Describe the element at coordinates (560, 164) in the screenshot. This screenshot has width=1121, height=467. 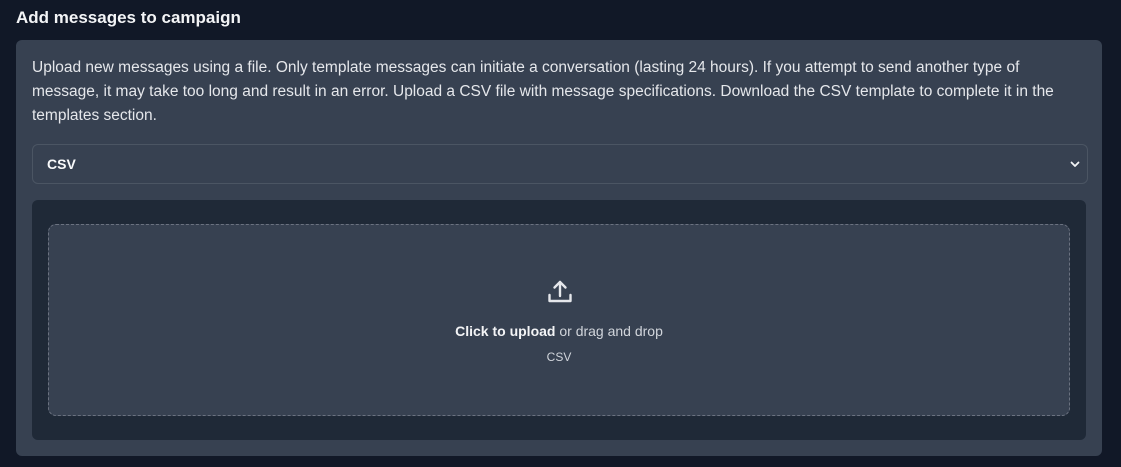
I see `file-type-select: CSV` at that location.